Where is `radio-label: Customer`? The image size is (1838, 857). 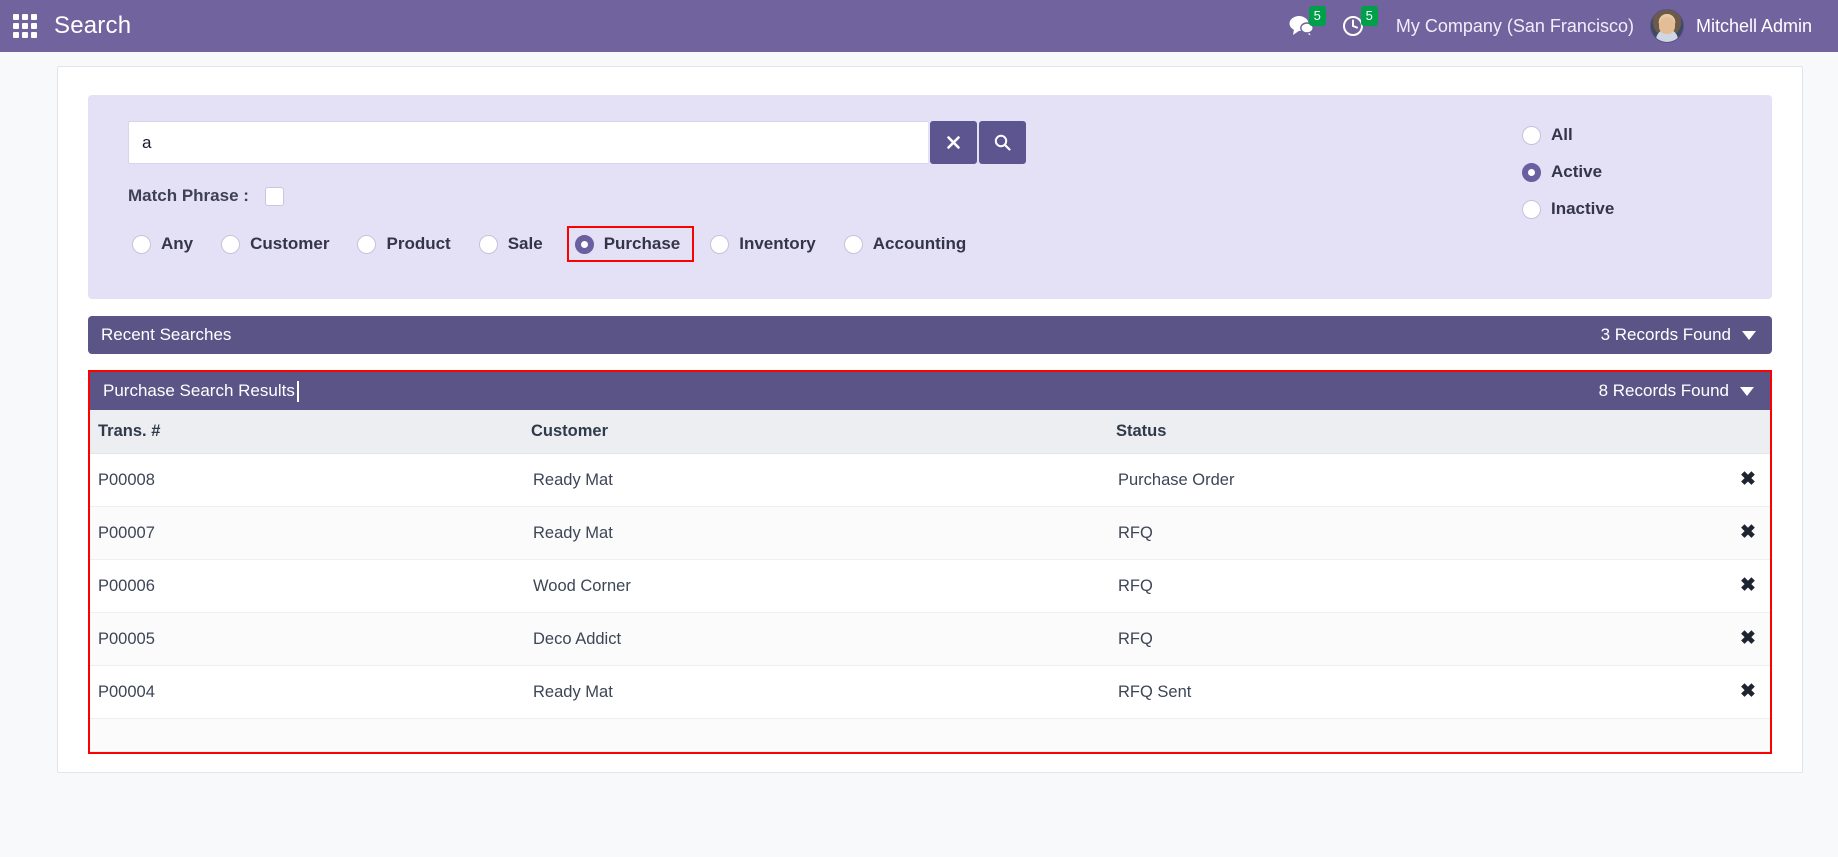
radio-label: Customer is located at coordinates (290, 243).